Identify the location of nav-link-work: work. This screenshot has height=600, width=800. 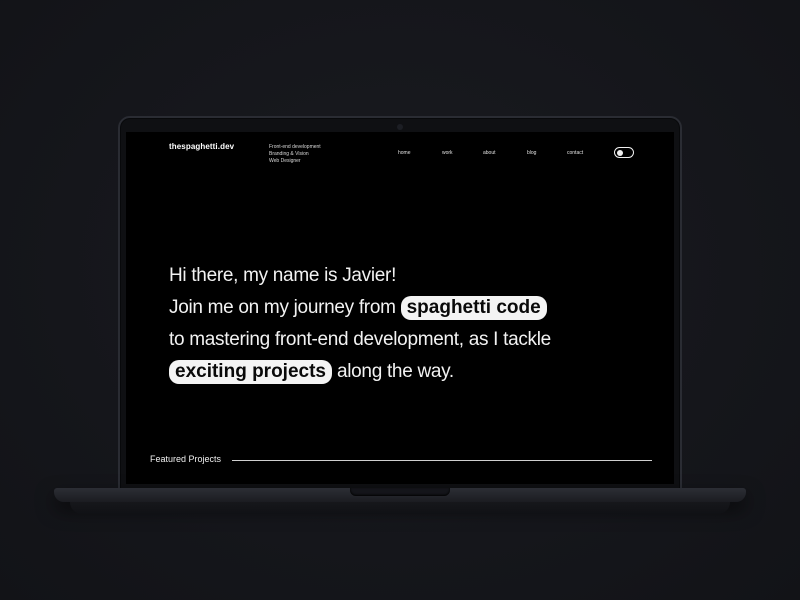
(447, 153).